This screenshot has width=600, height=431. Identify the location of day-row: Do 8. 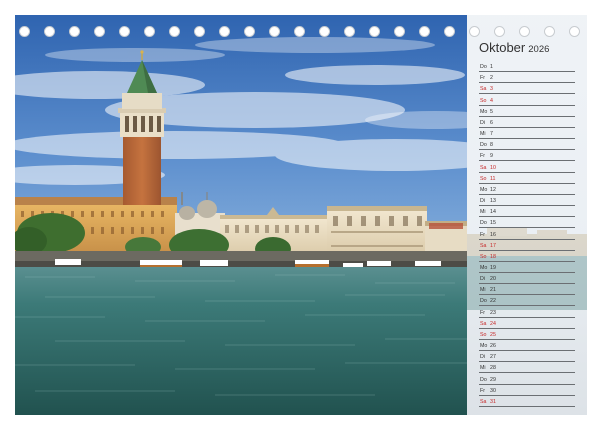
(527, 145).